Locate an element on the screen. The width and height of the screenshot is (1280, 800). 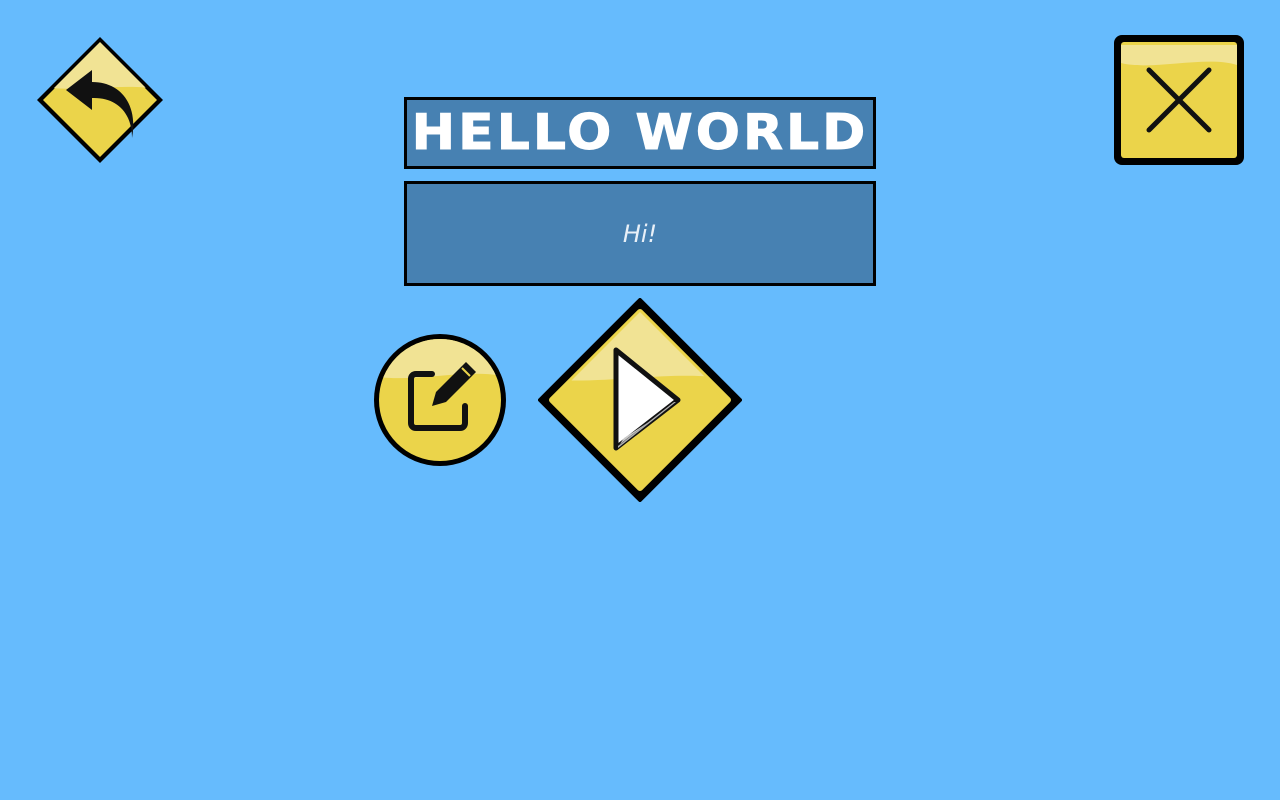
back-button is located at coordinates (100, 100).